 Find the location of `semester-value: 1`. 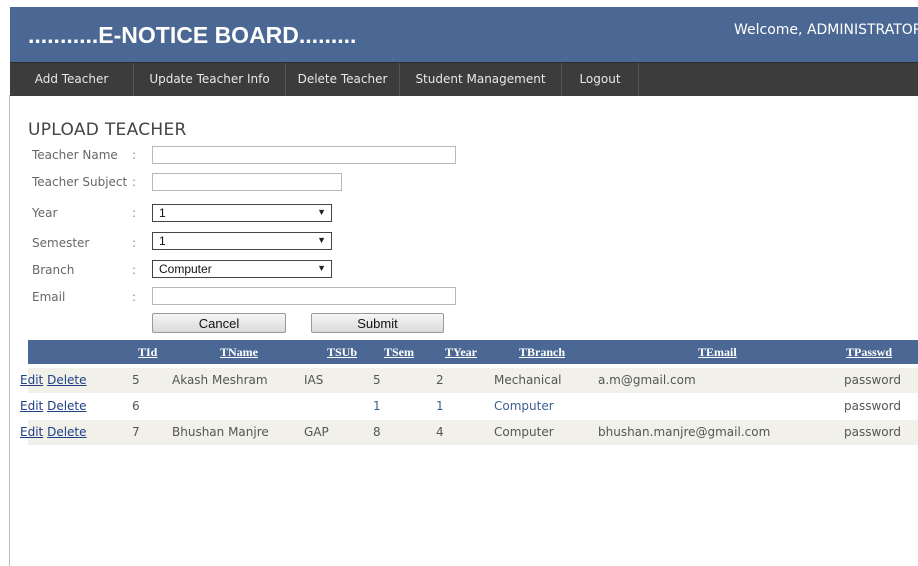

semester-value: 1 is located at coordinates (162, 241).